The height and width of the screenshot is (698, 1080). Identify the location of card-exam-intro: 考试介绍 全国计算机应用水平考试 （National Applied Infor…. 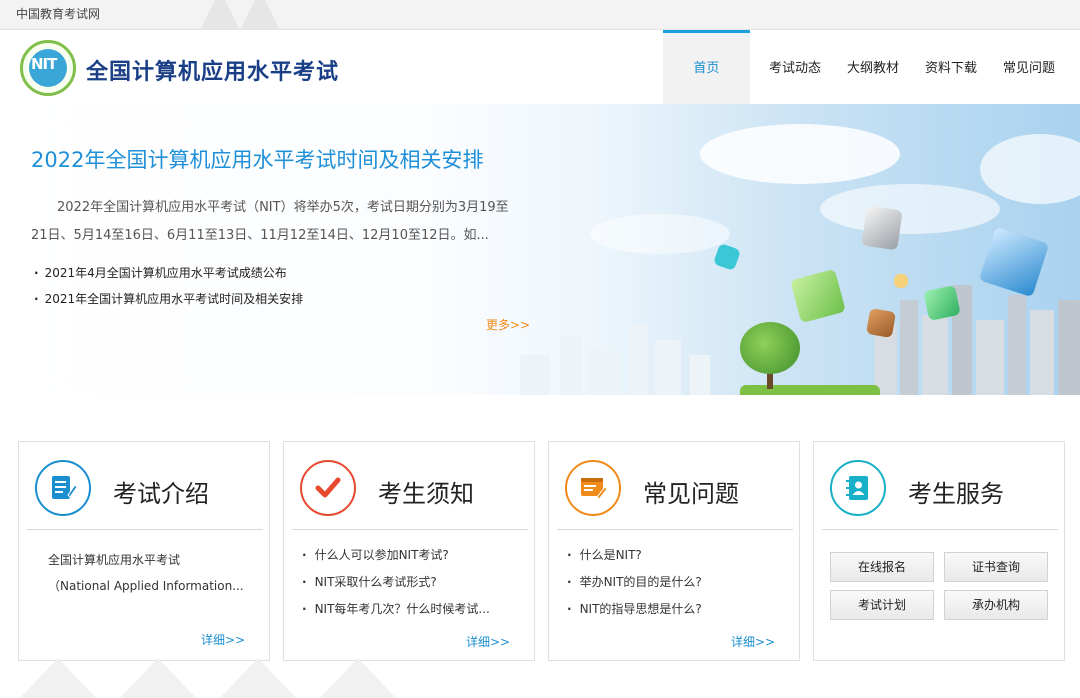
(144, 551).